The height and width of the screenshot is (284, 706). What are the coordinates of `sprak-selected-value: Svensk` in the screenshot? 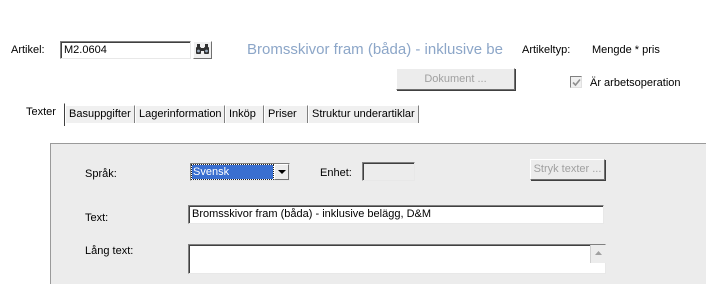 It's located at (232, 172).